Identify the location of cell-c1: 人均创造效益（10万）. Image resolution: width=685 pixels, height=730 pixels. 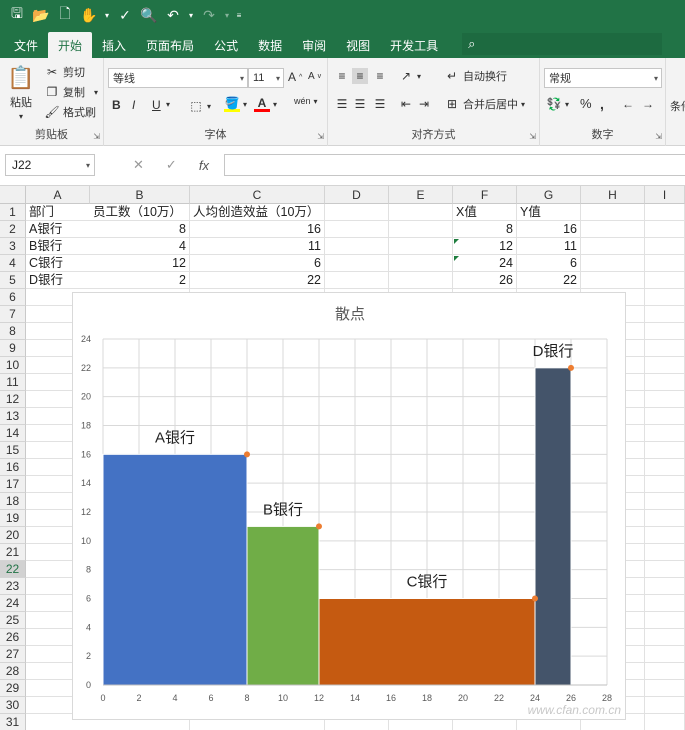
(290, 212).